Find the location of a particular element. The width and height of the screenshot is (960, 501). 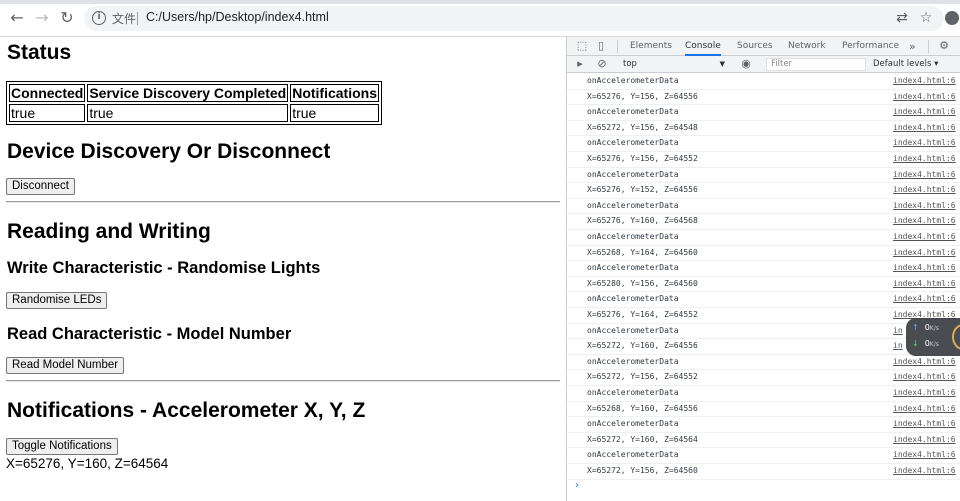

tab-network: Network is located at coordinates (807, 46).